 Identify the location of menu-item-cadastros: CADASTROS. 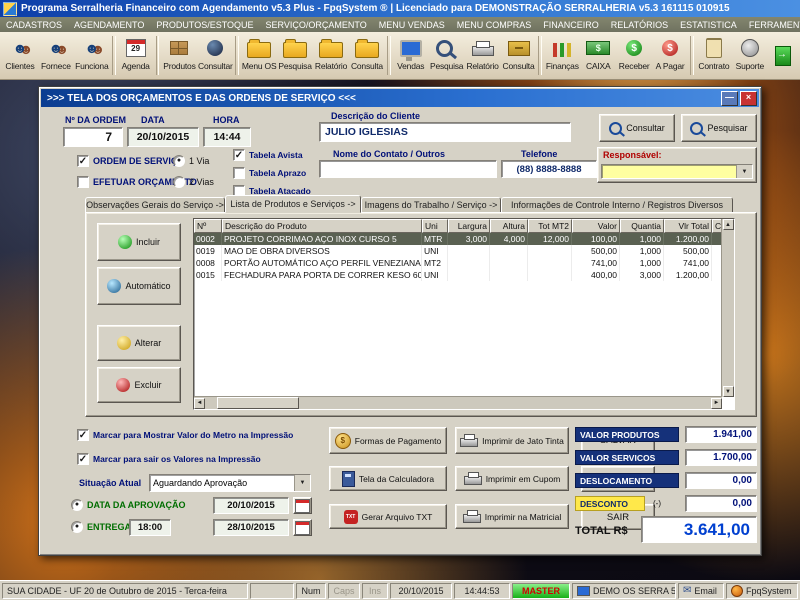
(34, 25).